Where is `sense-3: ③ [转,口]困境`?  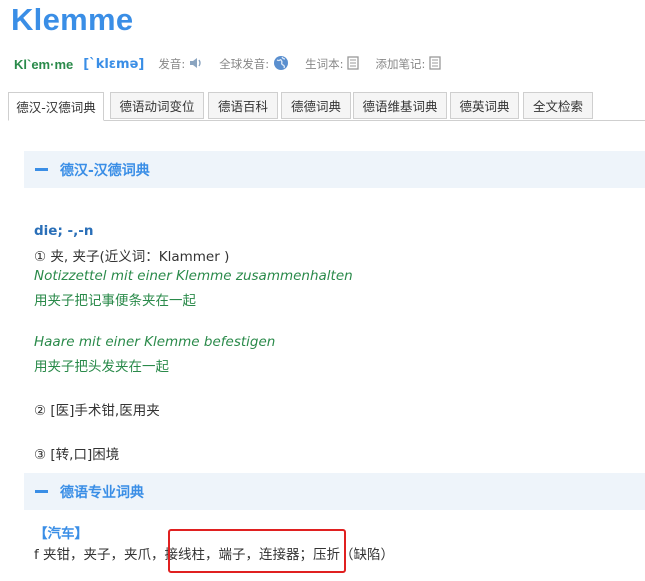
sense-3: ③ [转,口]困境 is located at coordinates (77, 455).